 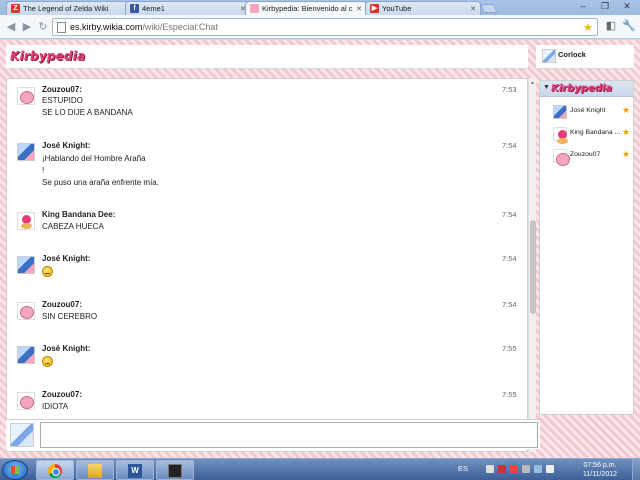 I want to click on show-desktop-button, so click(x=636, y=469).